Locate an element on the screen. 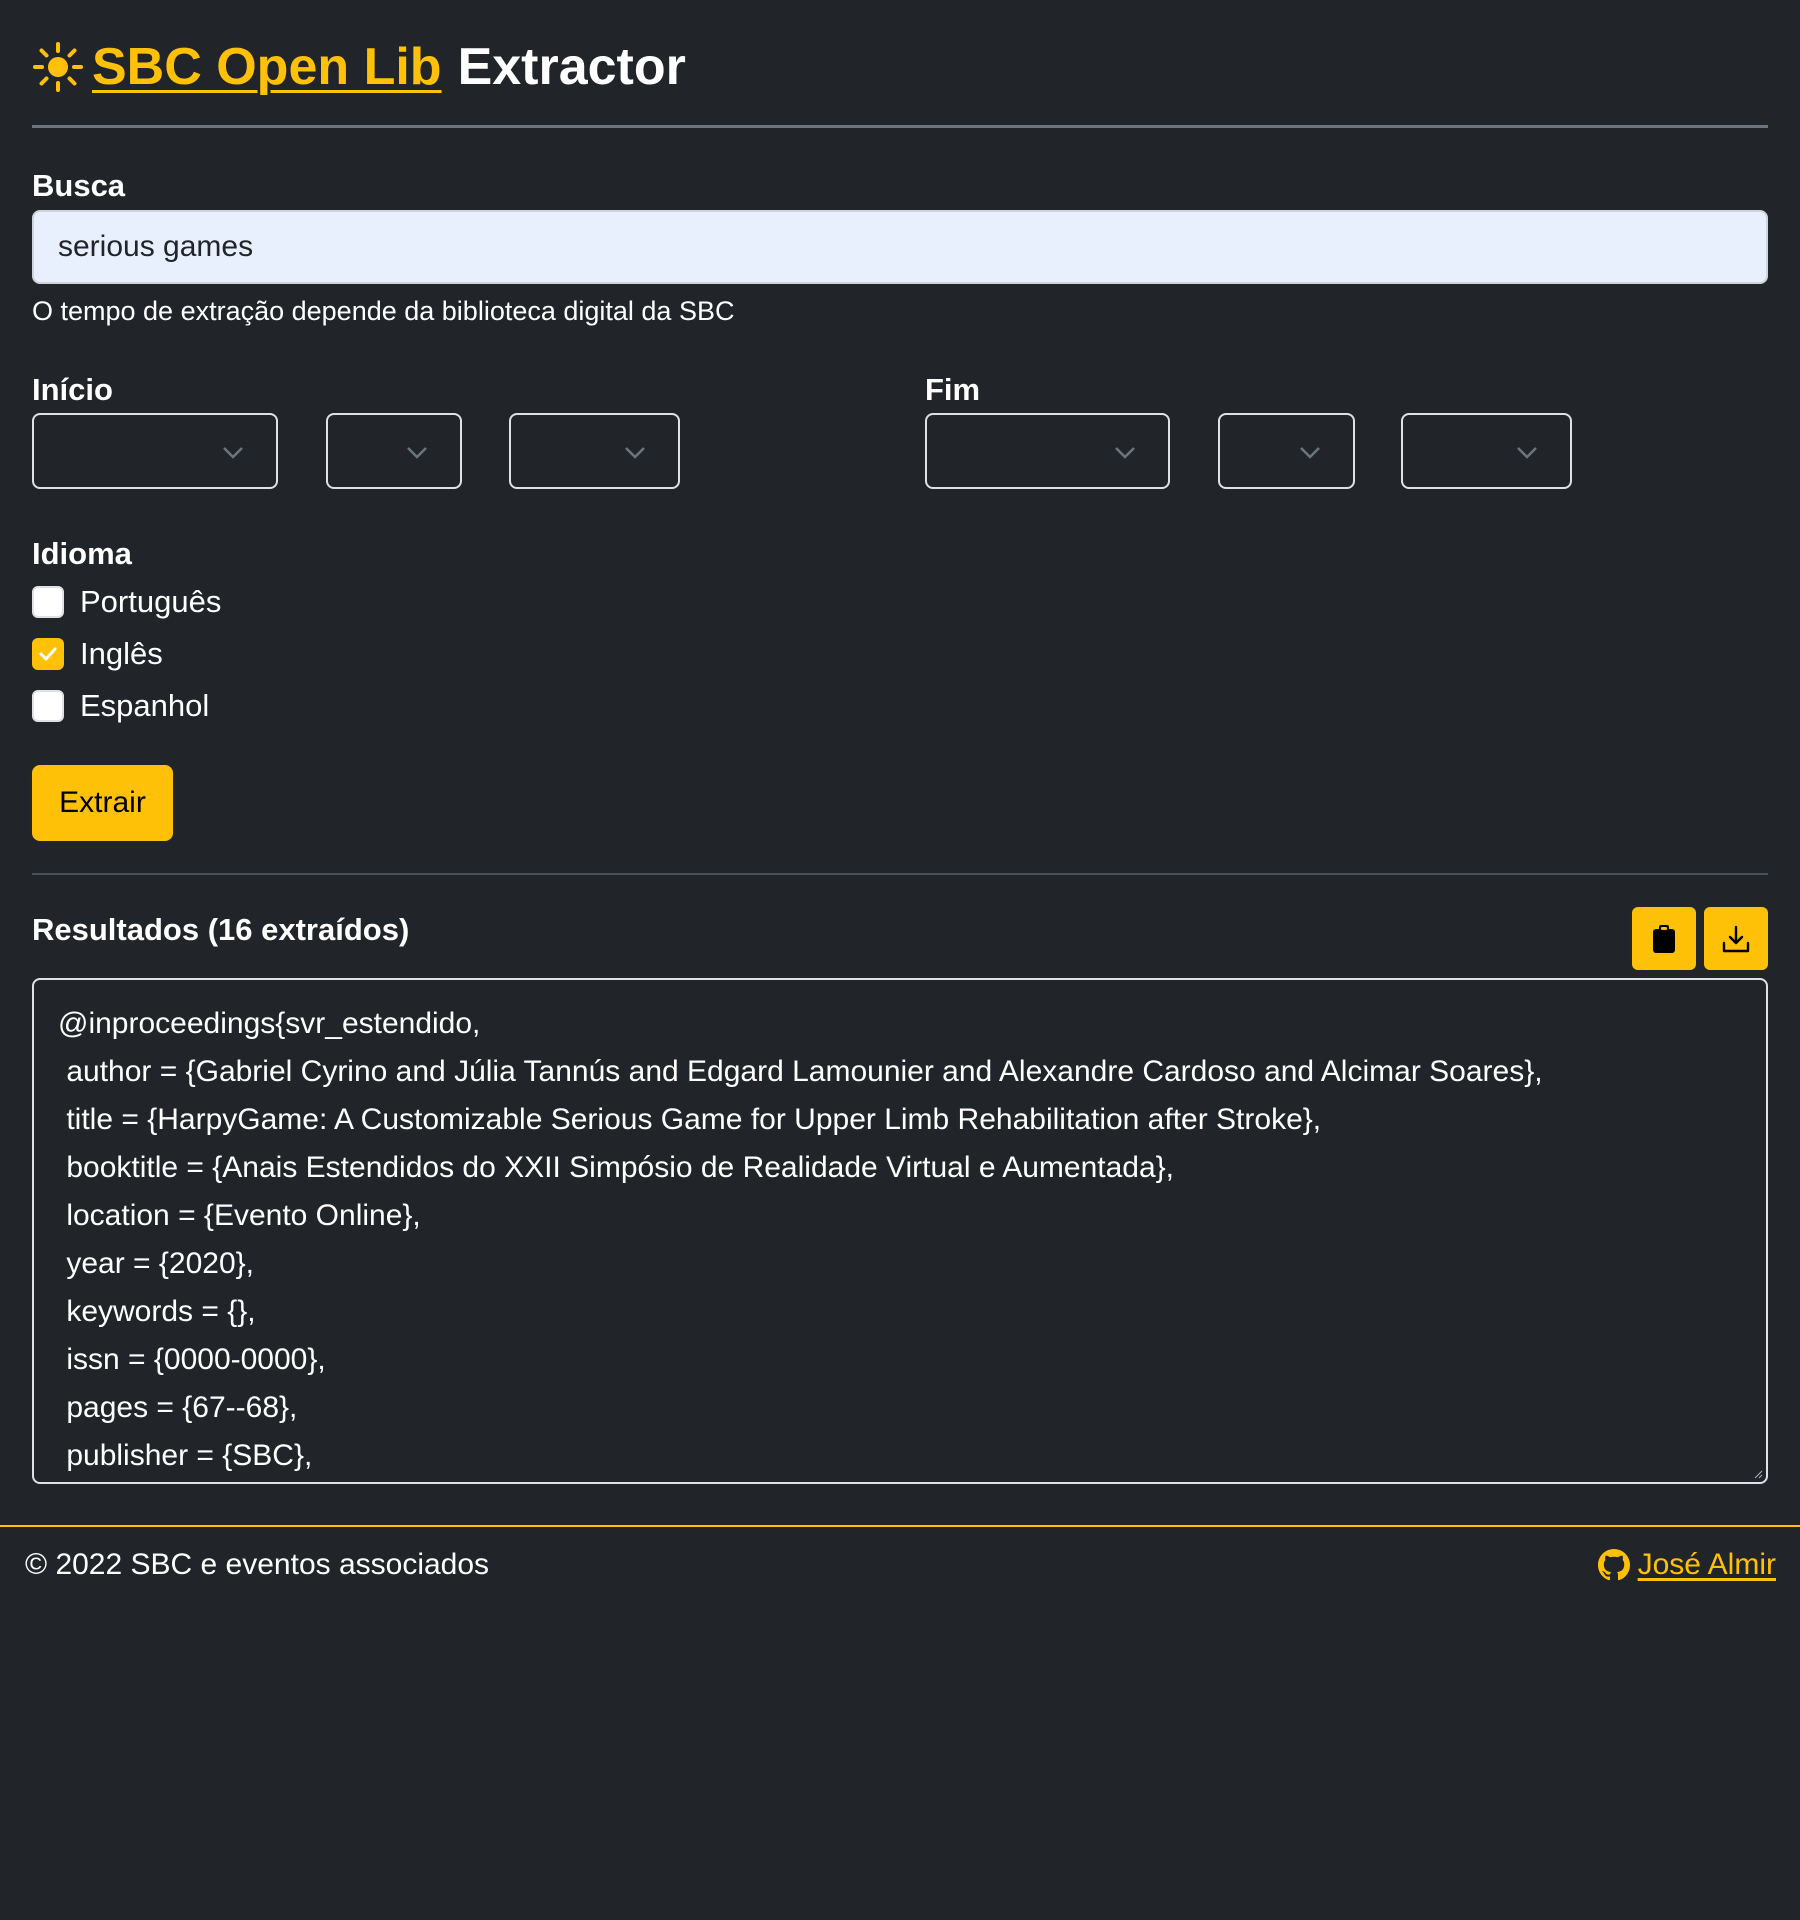 This screenshot has width=1800, height=1920. author-link: José Almir is located at coordinates (1707, 1565).